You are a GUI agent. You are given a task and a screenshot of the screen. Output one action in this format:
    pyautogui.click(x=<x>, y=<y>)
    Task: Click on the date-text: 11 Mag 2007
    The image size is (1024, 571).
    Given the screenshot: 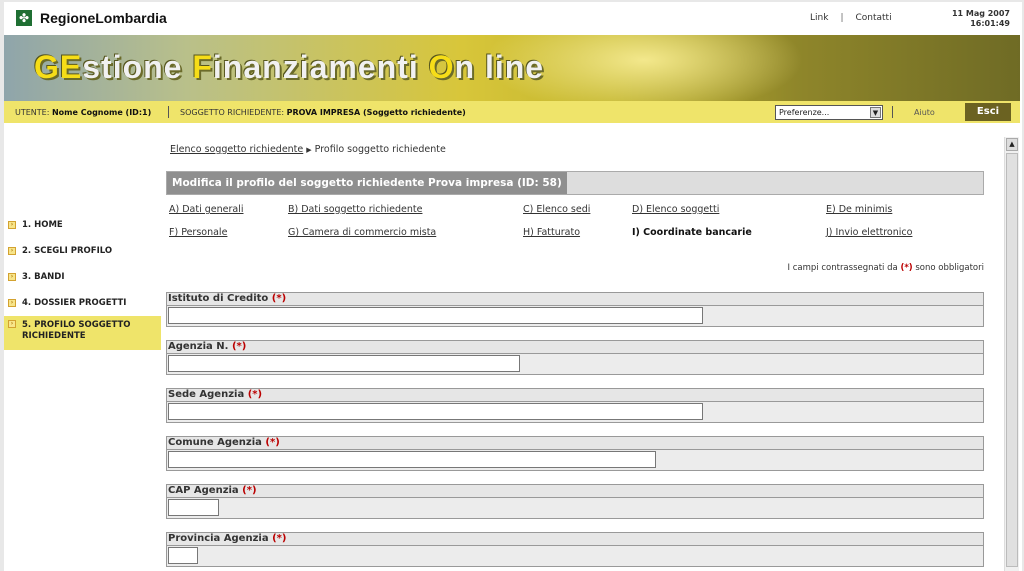 What is the action you would take?
    pyautogui.click(x=980, y=13)
    